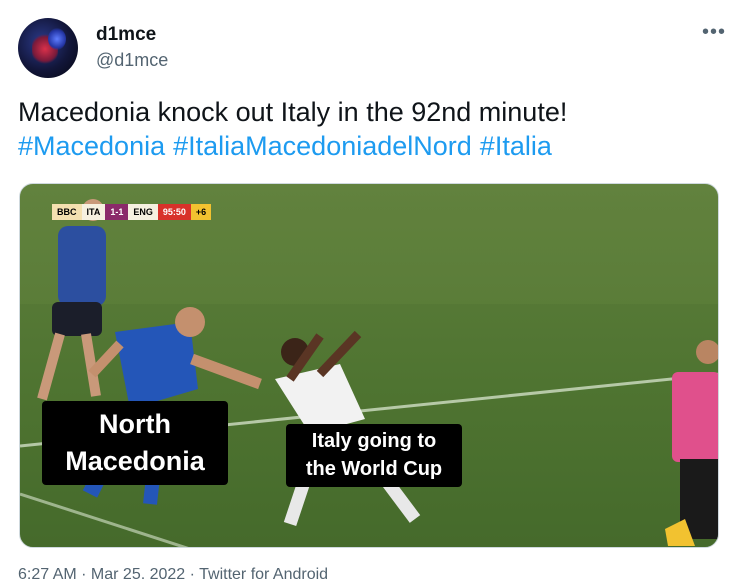  What do you see at coordinates (516, 146) in the screenshot?
I see `hashtag-link: #Italia` at bounding box center [516, 146].